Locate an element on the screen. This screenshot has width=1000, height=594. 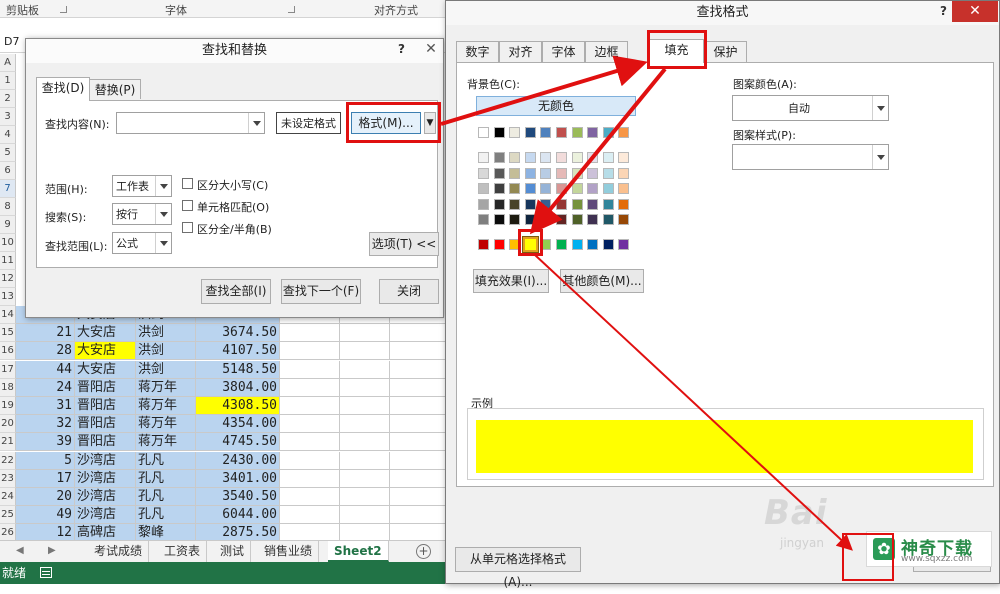
search-select: 按行 is located at coordinates (142, 214).